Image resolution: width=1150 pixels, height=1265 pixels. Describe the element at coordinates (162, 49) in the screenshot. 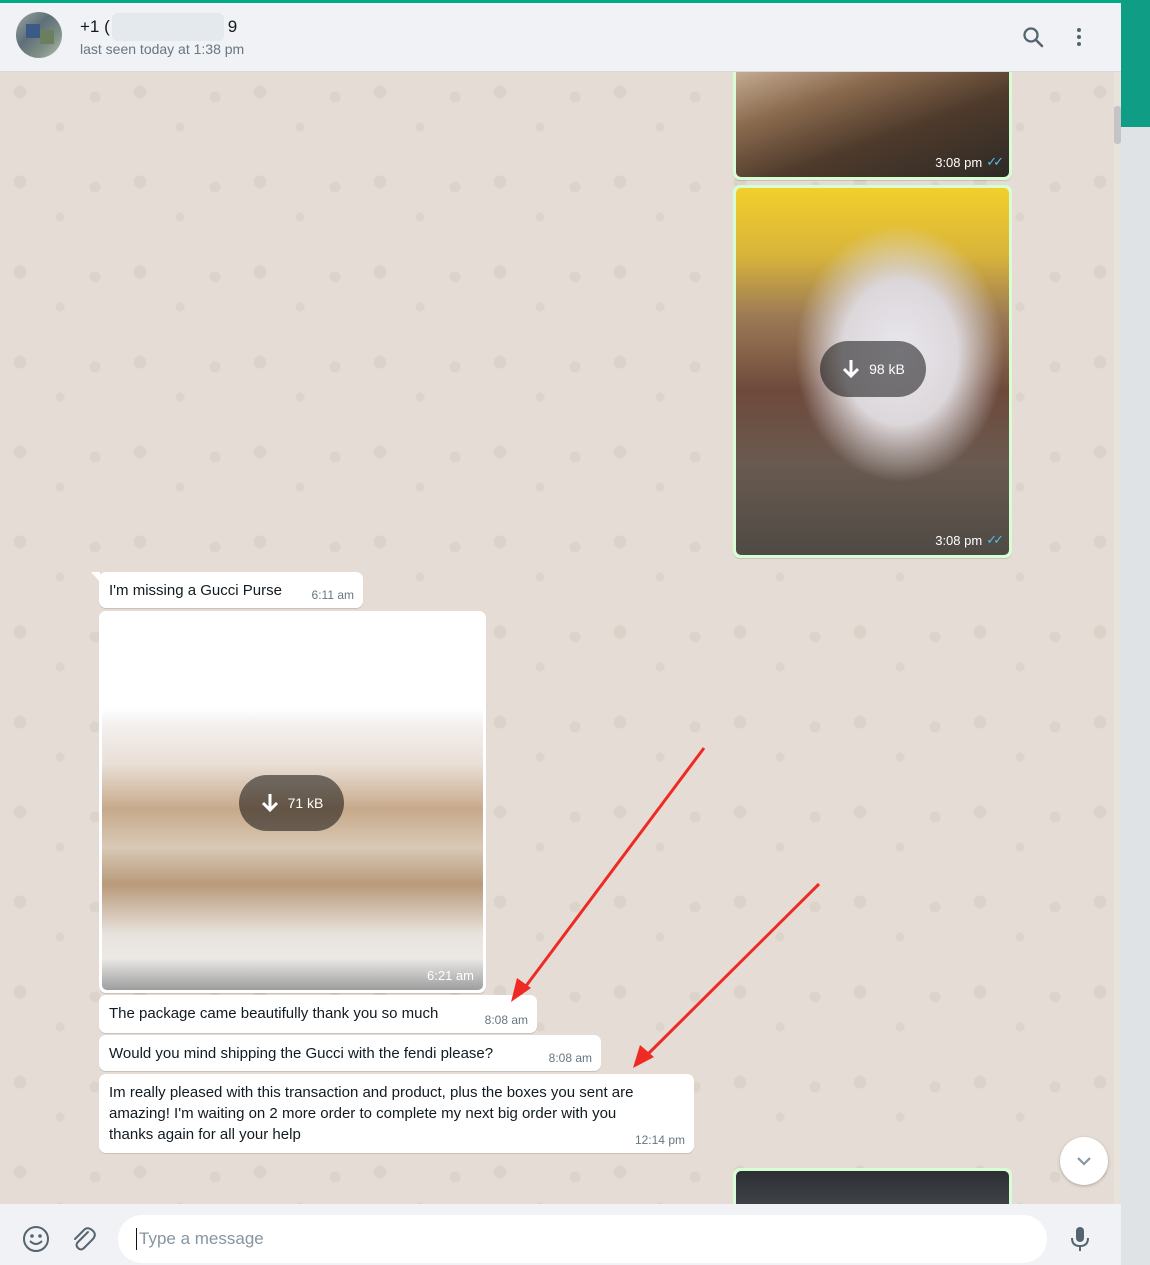

I see `last-seen-status: last seen today at 1:38 pm` at that location.